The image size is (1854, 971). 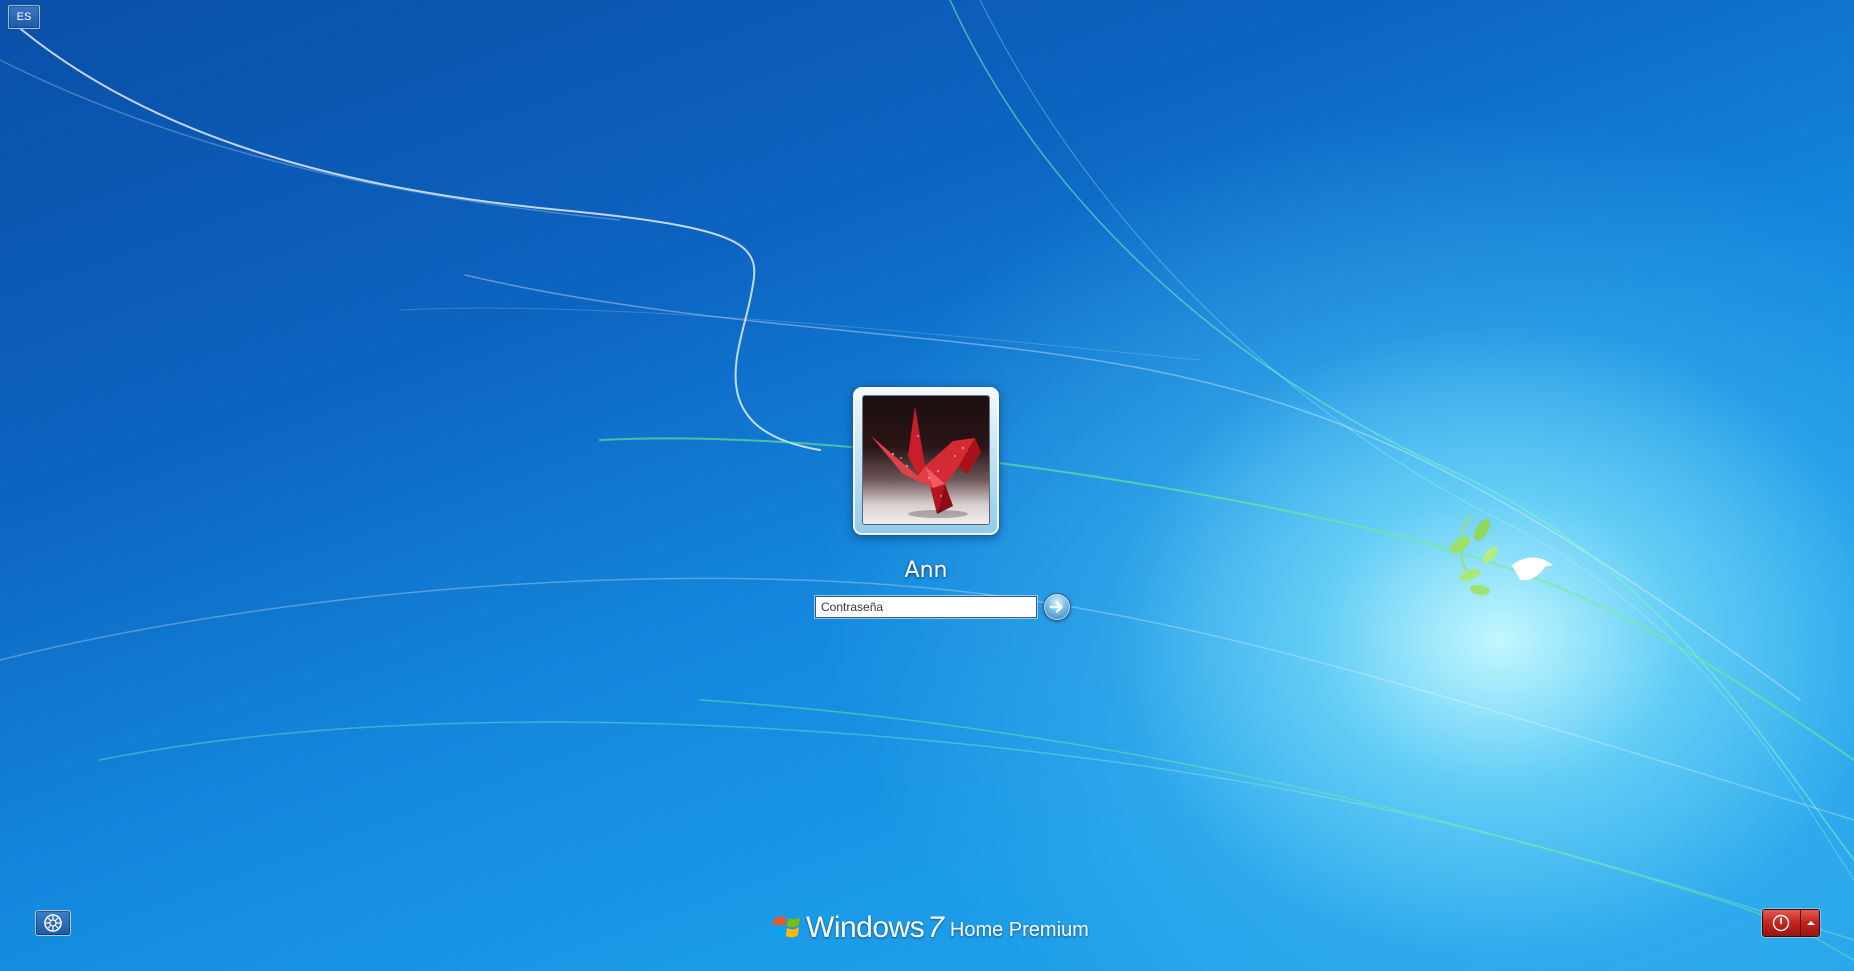 I want to click on windows-edition: Home Premium, so click(x=1019, y=930).